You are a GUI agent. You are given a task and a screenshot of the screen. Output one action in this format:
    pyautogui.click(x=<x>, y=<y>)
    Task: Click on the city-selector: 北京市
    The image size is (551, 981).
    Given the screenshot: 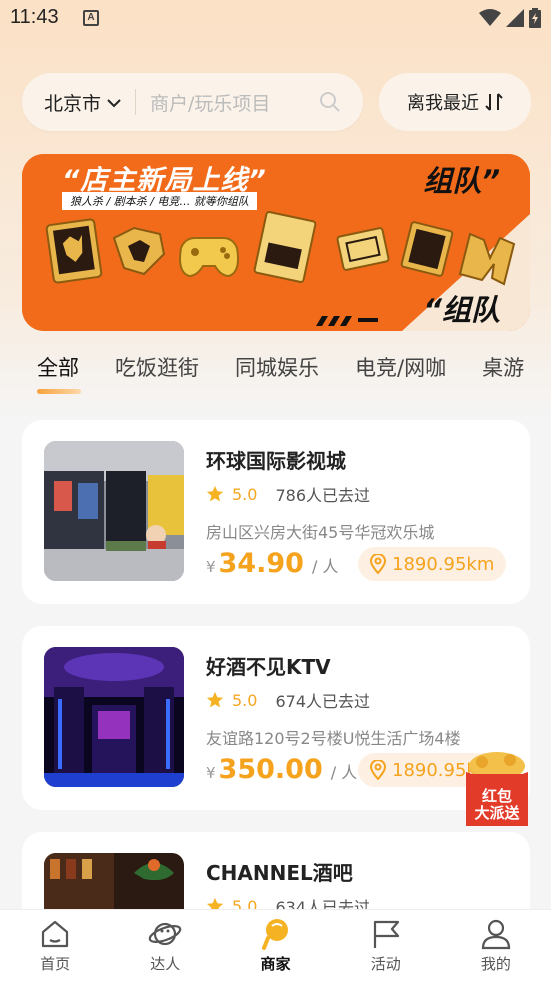 What is the action you would take?
    pyautogui.click(x=72, y=102)
    